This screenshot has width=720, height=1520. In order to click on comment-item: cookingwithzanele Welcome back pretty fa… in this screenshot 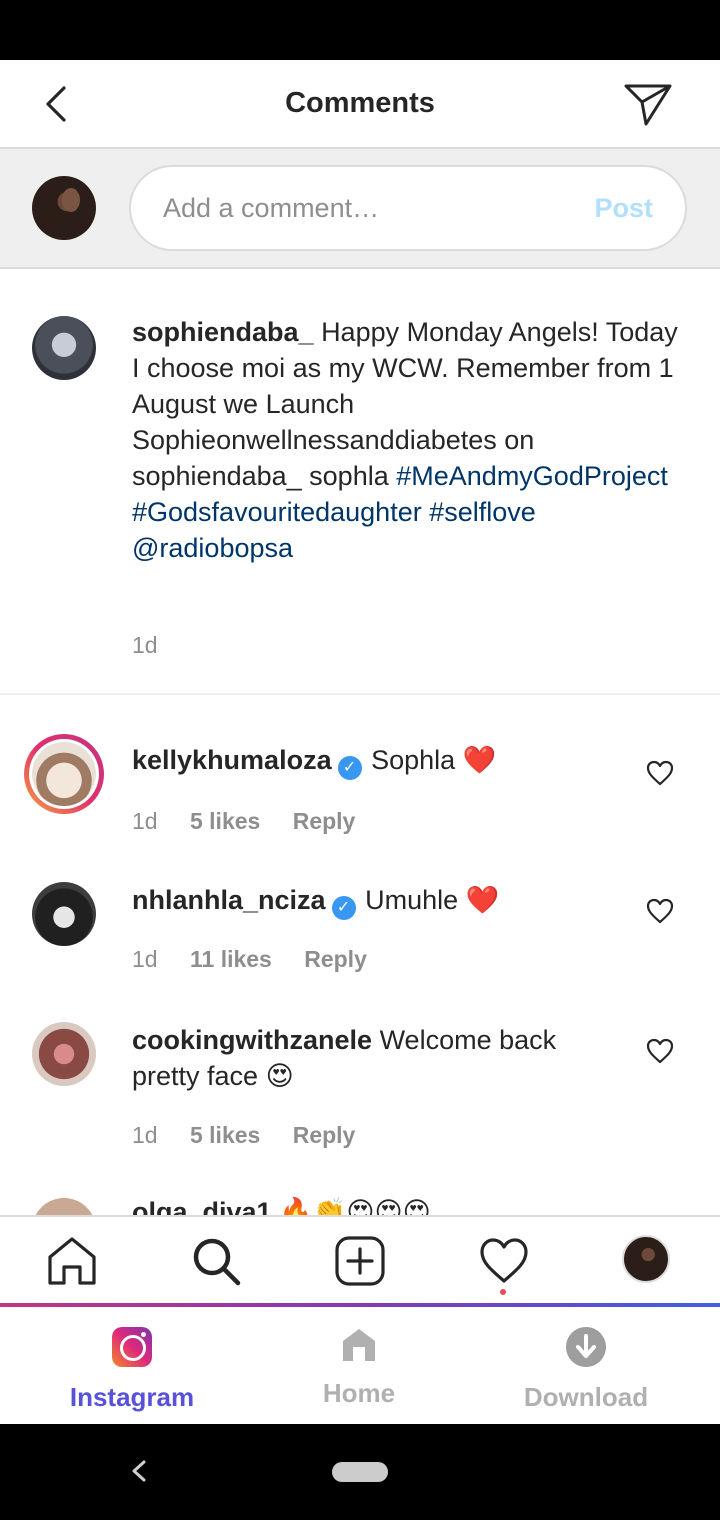, I will do `click(360, 1097)`.